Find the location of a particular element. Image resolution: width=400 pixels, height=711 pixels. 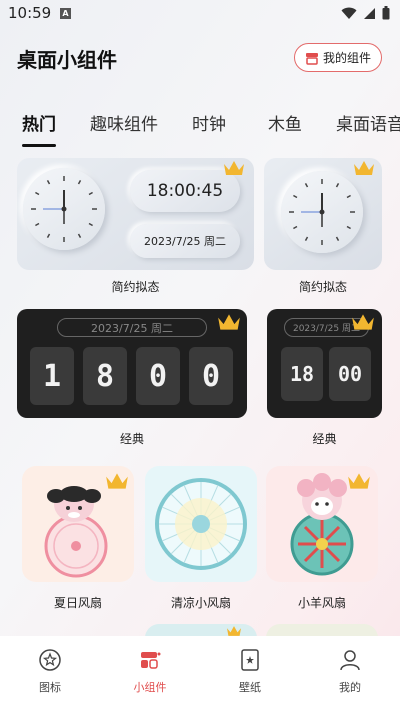

widget-caption: 清凉小风扇 is located at coordinates (200, 603).